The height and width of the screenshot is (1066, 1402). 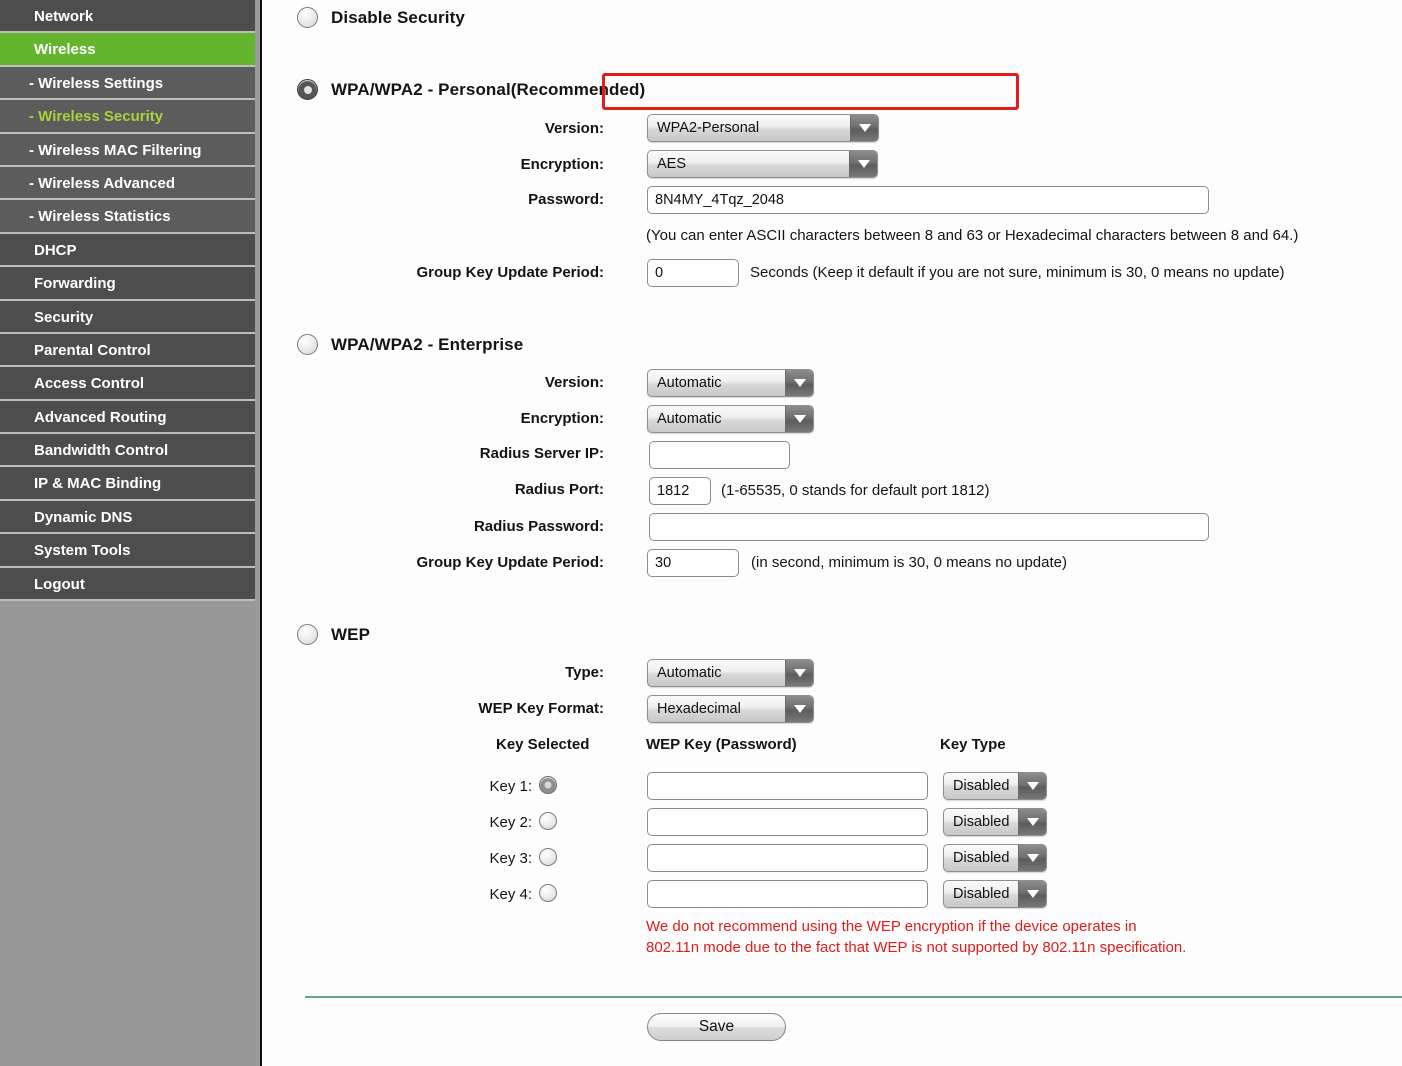 What do you see at coordinates (127, 350) in the screenshot?
I see `sidebar-item-parental-control: Parental Control` at bounding box center [127, 350].